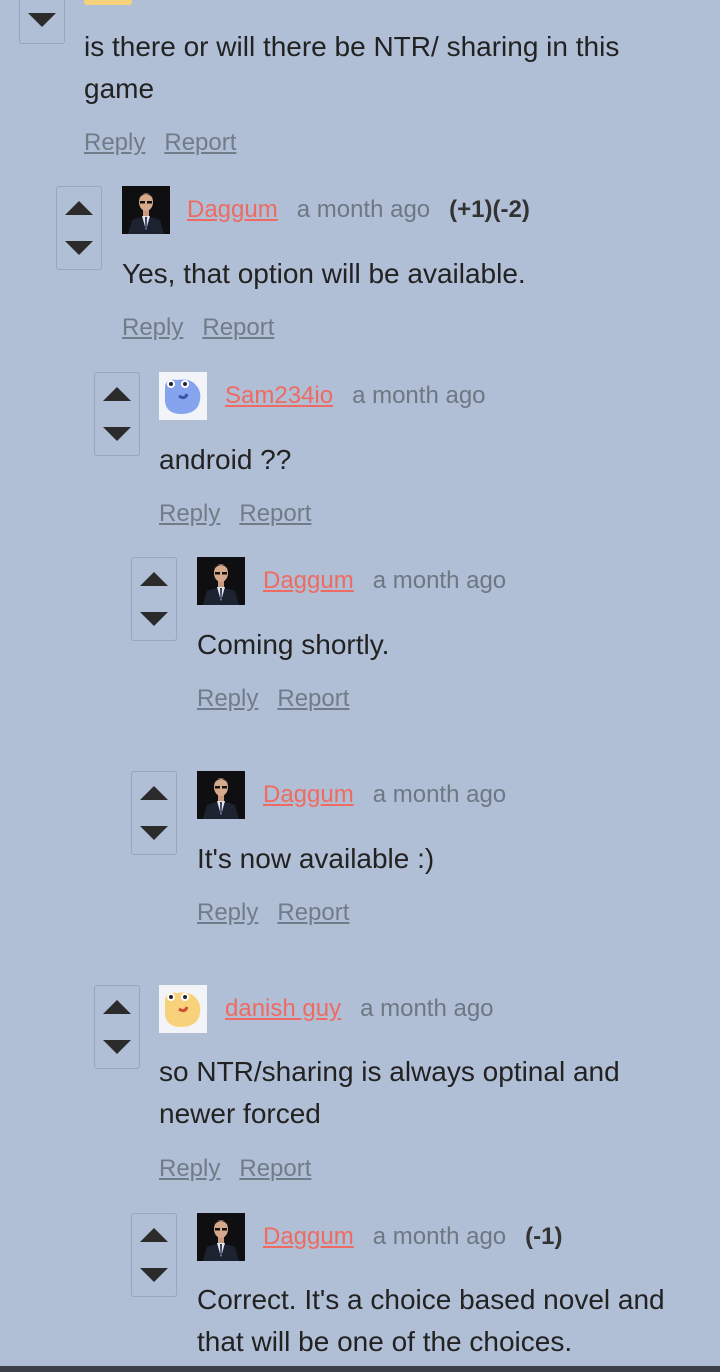 The image size is (720, 1372). Describe the element at coordinates (225, 459) in the screenshot. I see `comment-text: android ??` at that location.